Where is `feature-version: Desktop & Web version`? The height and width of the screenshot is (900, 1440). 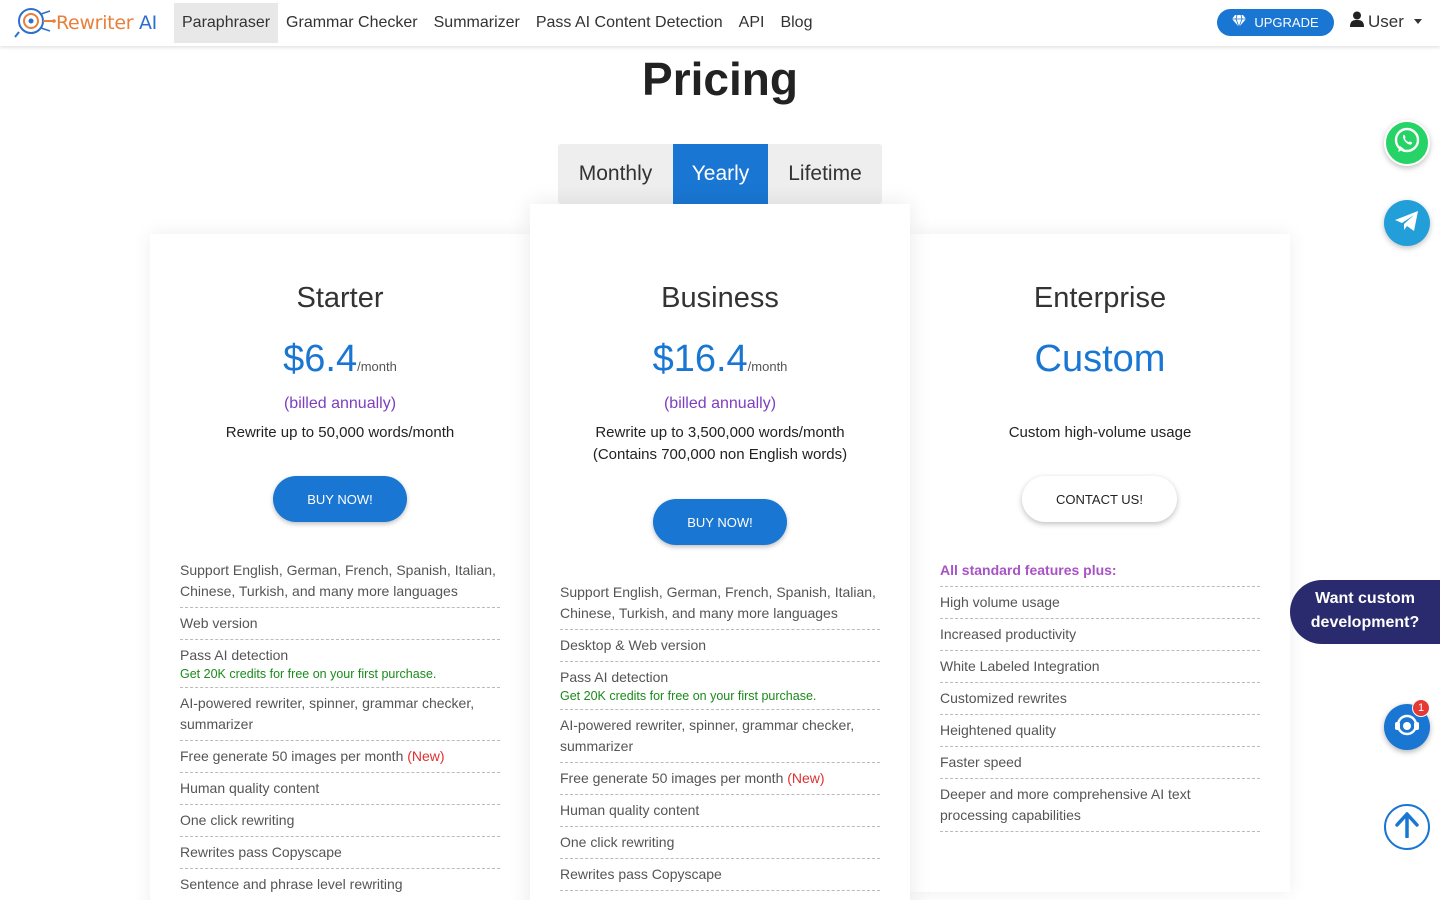
feature-version: Desktop & Web version is located at coordinates (720, 646).